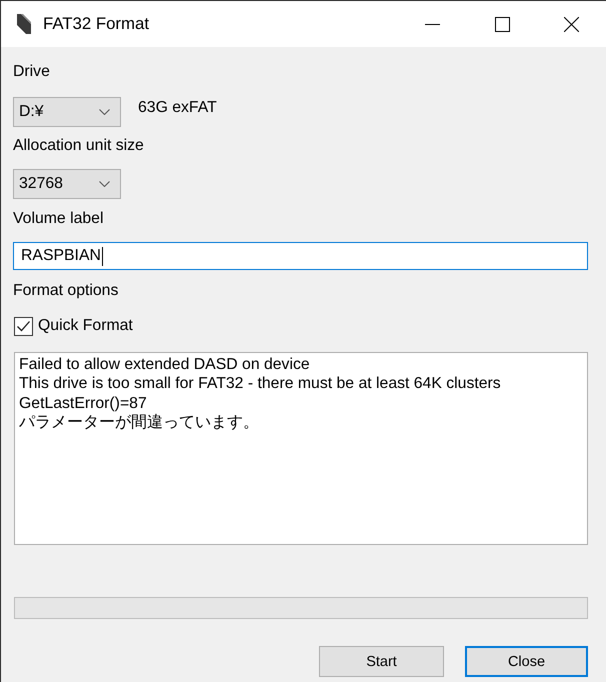  I want to click on close-button: Close, so click(526, 661).